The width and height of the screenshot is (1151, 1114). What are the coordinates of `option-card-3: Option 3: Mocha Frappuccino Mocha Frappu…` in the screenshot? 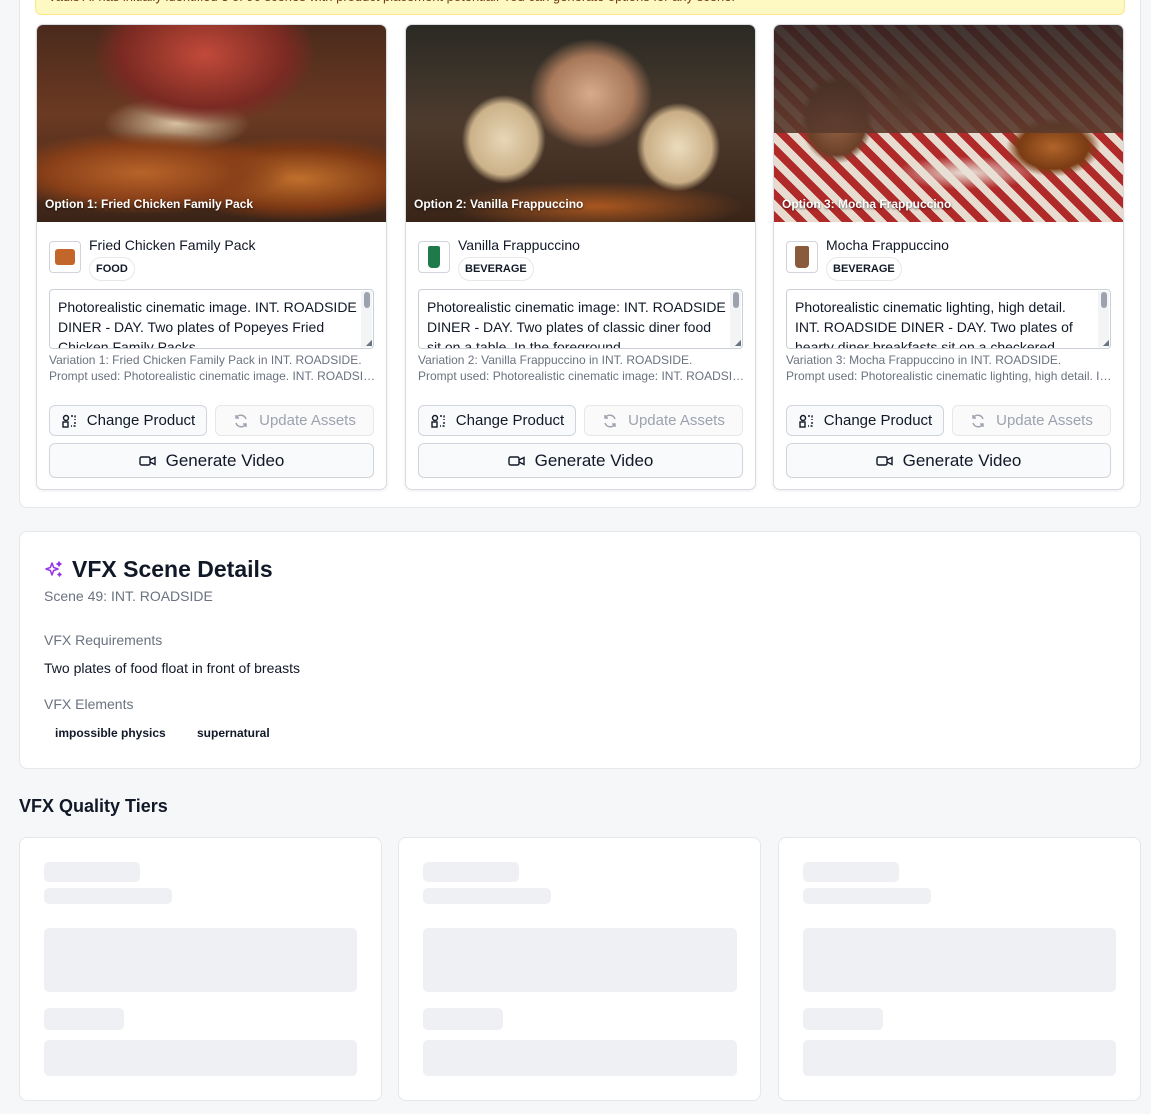 It's located at (948, 257).